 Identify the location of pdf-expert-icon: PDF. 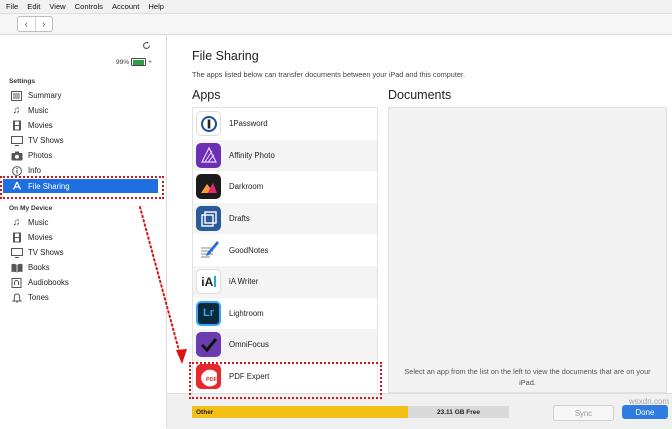
(208, 377).